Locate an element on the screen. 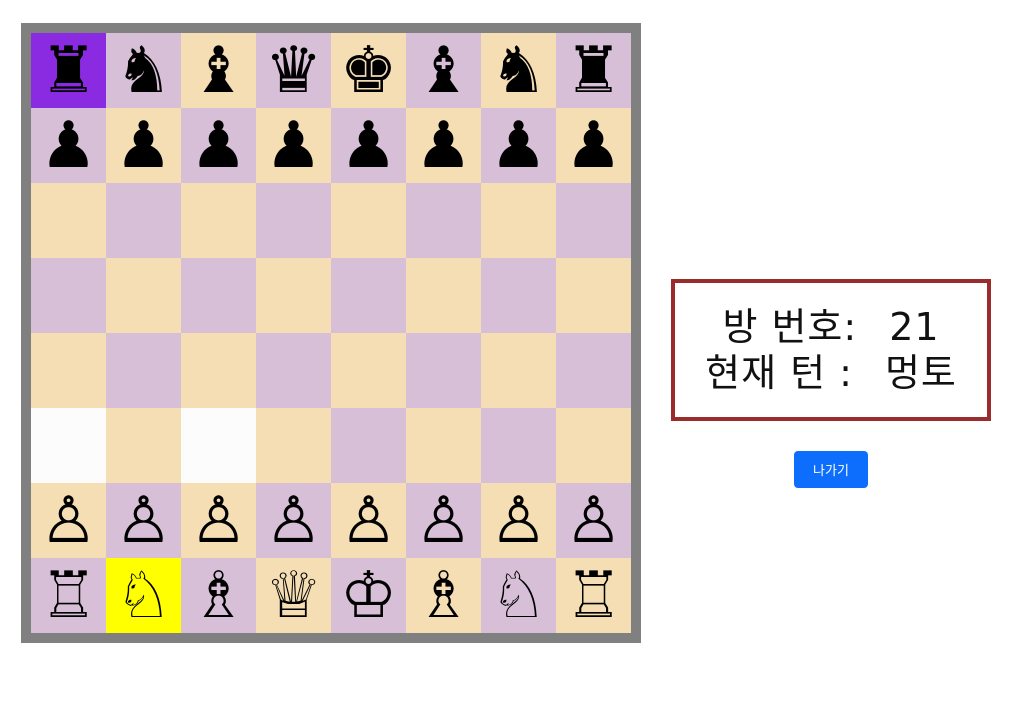  square-e1: ♔ is located at coordinates (368, 595).